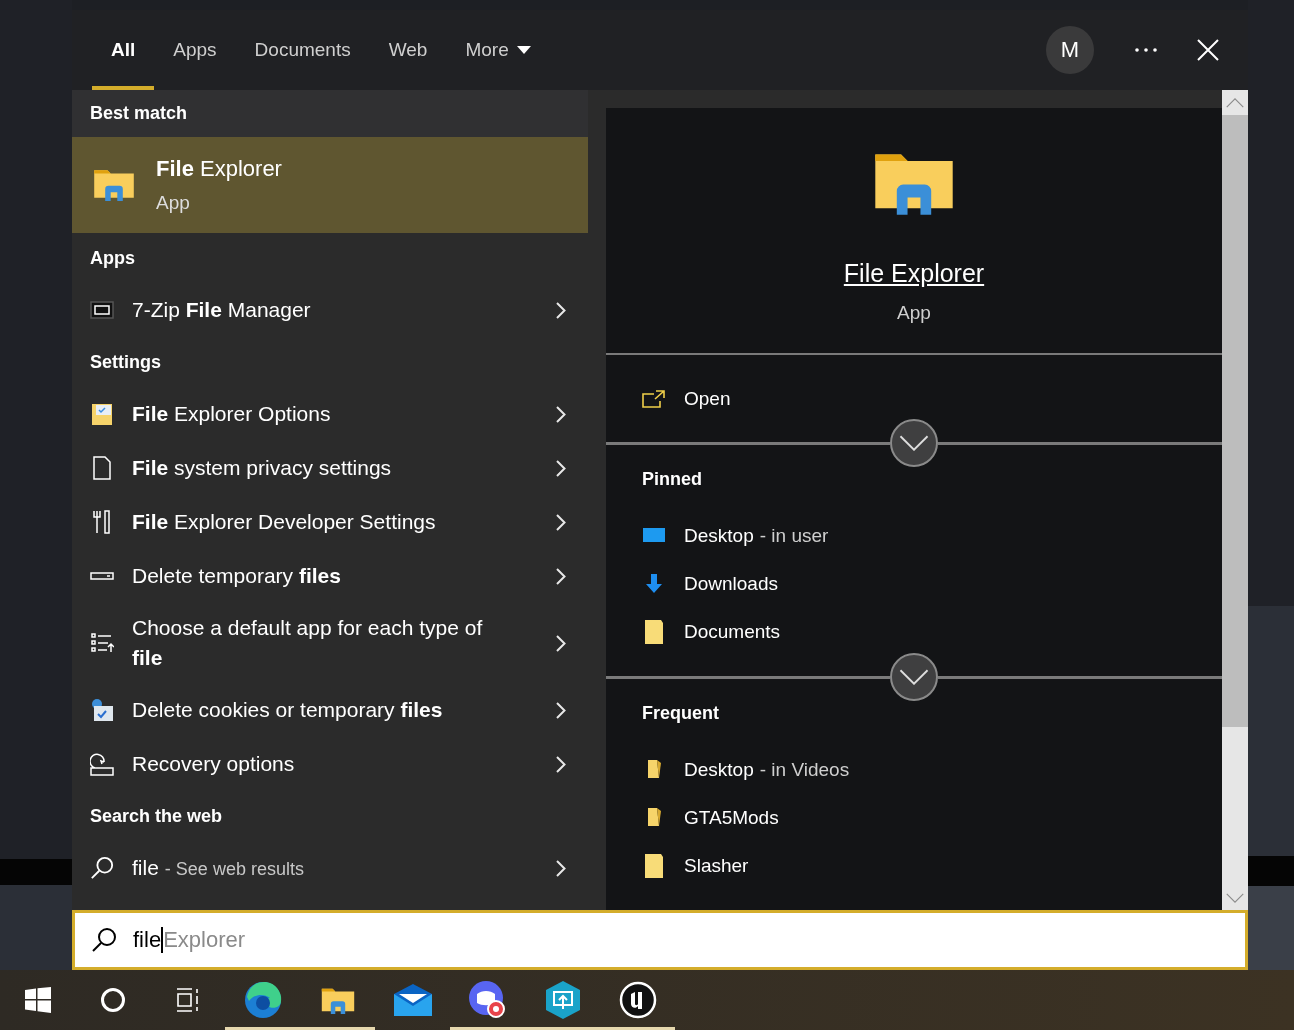  Describe the element at coordinates (102, 764) in the screenshot. I see `recovery-icon` at that location.